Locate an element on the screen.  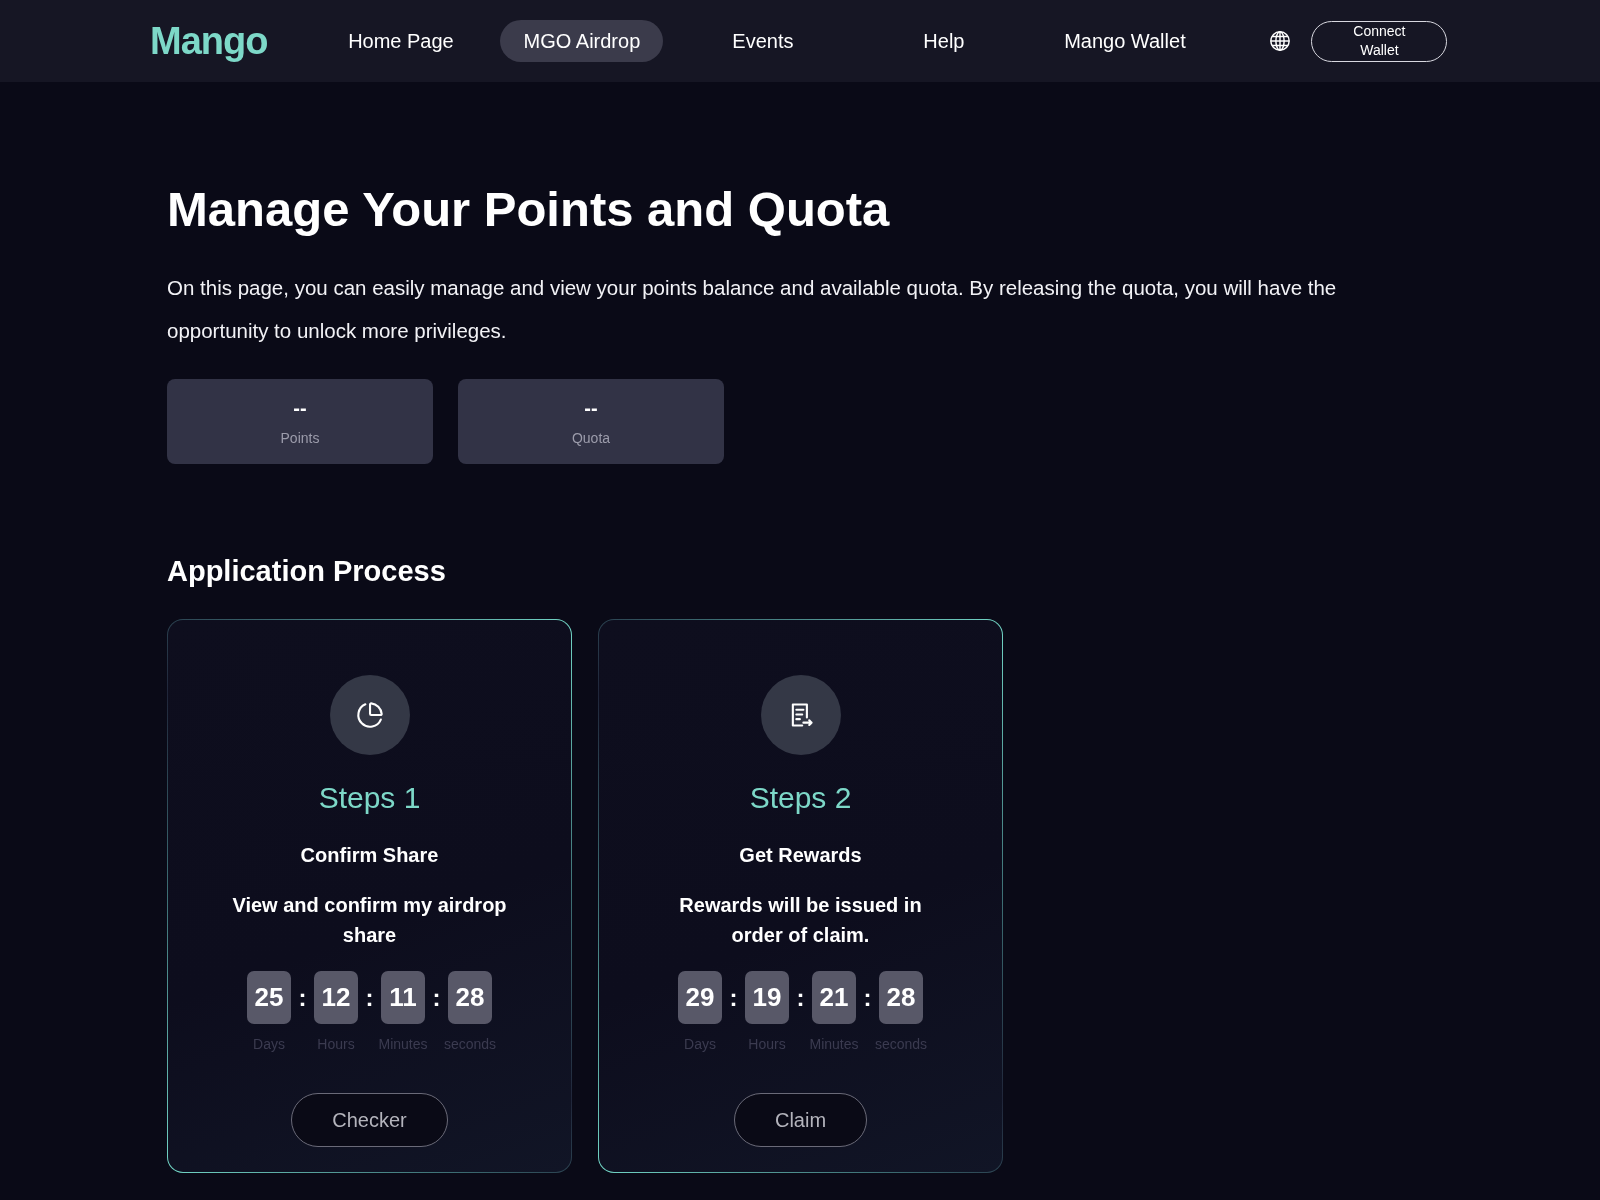
countdown-digits: 11 is located at coordinates (403, 997).